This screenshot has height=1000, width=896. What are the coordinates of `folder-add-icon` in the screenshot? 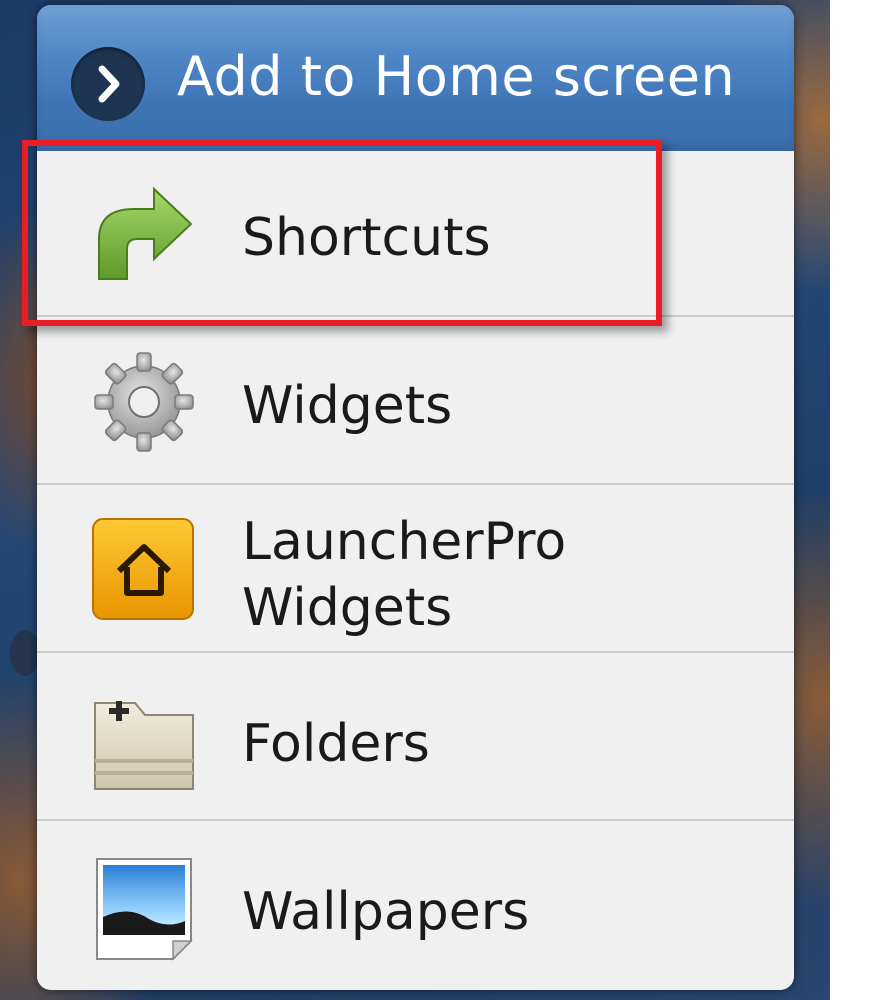 It's located at (144, 744).